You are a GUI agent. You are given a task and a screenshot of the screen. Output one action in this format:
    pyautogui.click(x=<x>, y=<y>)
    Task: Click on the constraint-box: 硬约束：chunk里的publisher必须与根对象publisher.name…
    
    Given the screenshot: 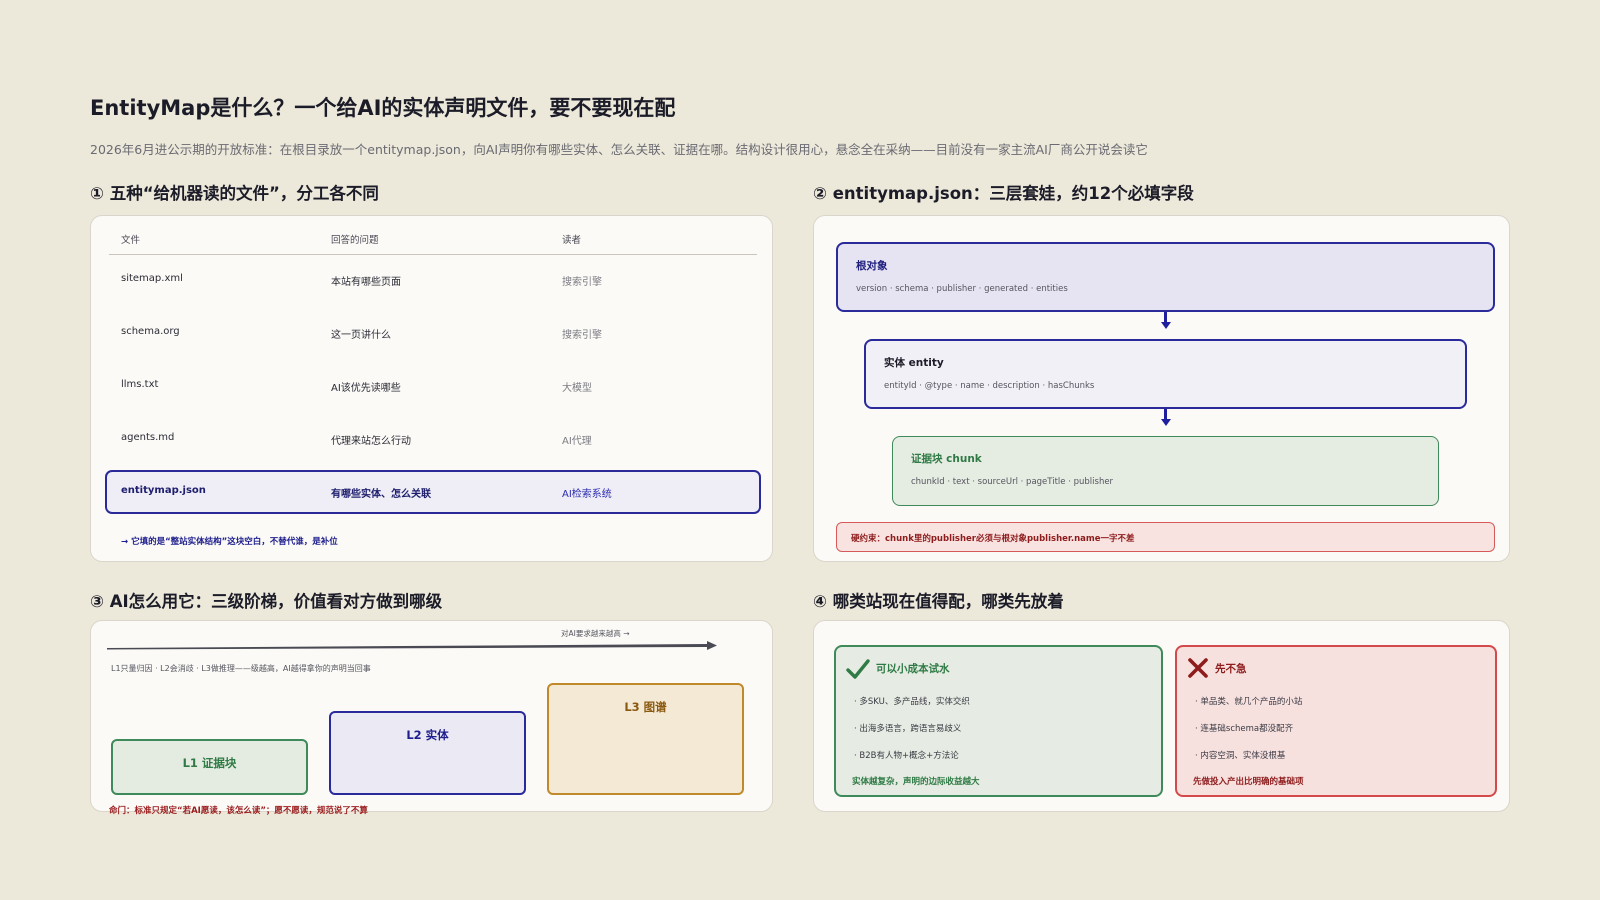 What is the action you would take?
    pyautogui.click(x=1165, y=537)
    